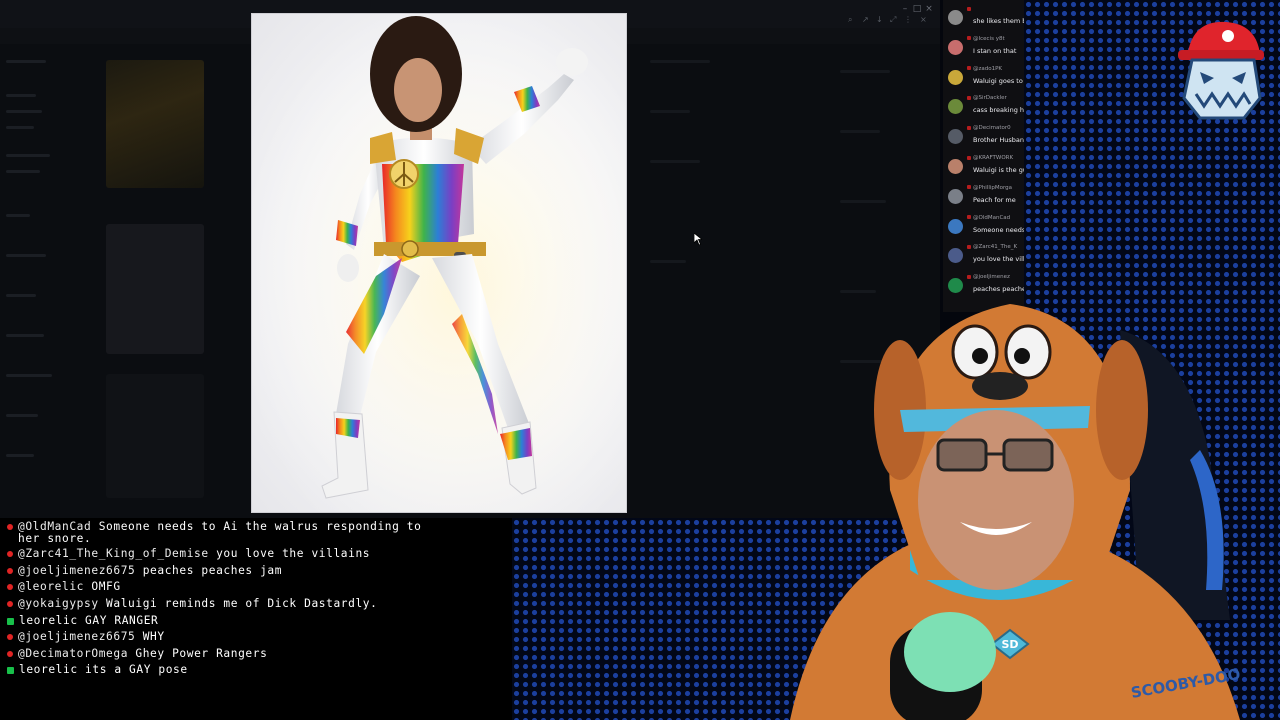  What do you see at coordinates (895, 20) in the screenshot?
I see `expand-icon: ⤢` at bounding box center [895, 20].